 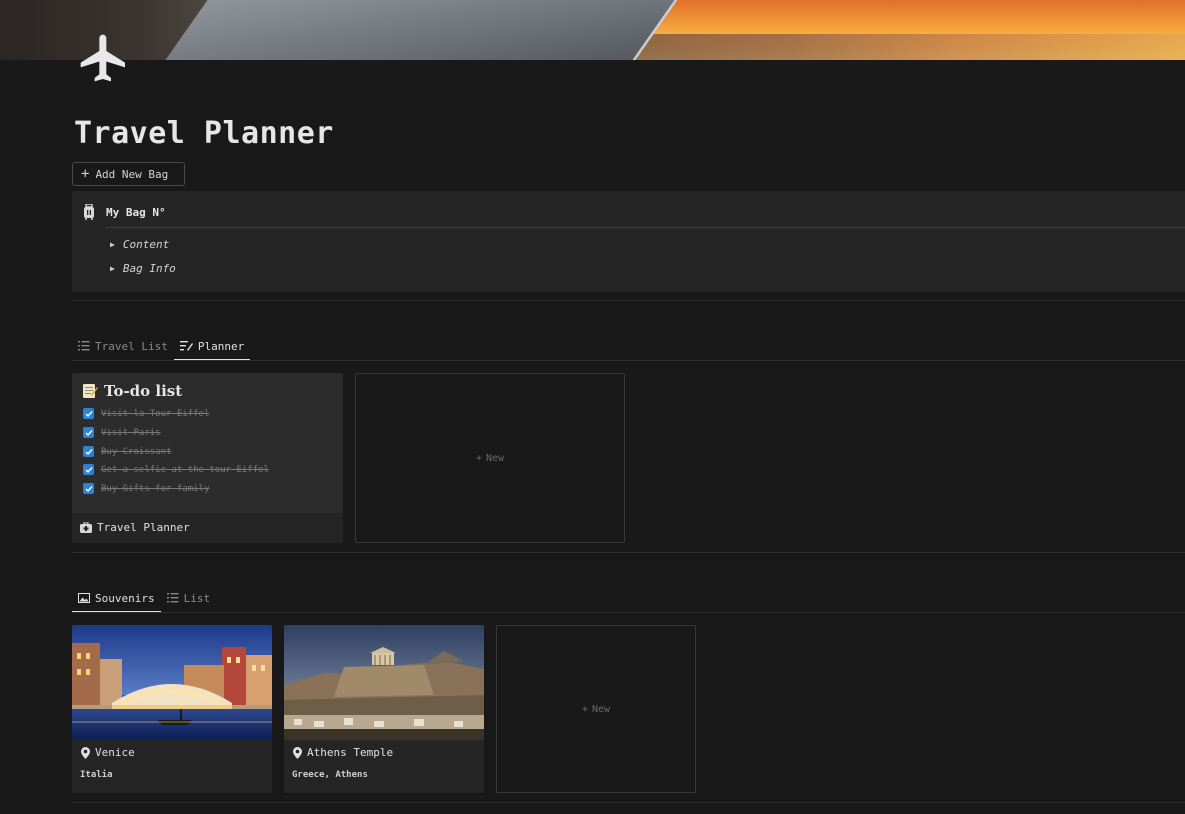 I want to click on todo-item: Visit Paris, so click(x=122, y=432).